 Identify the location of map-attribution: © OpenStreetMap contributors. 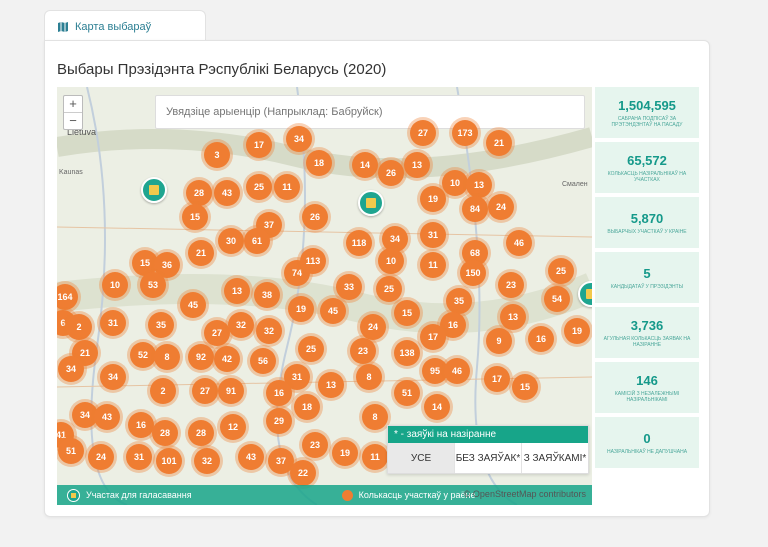
(525, 494).